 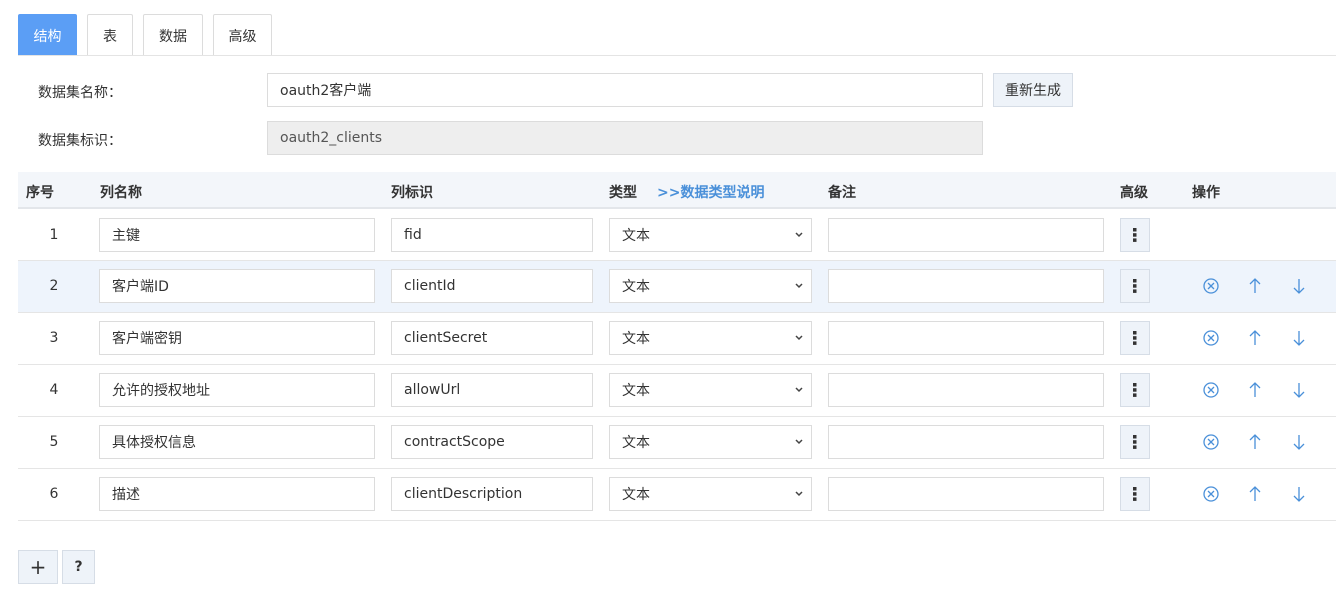 What do you see at coordinates (1033, 90) in the screenshot?
I see `regenerate-button: 重新生成` at bounding box center [1033, 90].